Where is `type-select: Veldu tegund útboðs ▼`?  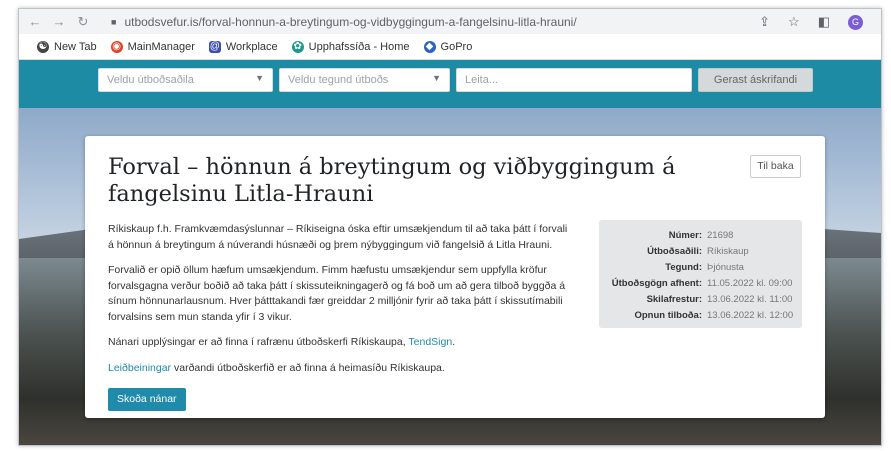
type-select: Veldu tegund útboðs ▼ is located at coordinates (364, 80).